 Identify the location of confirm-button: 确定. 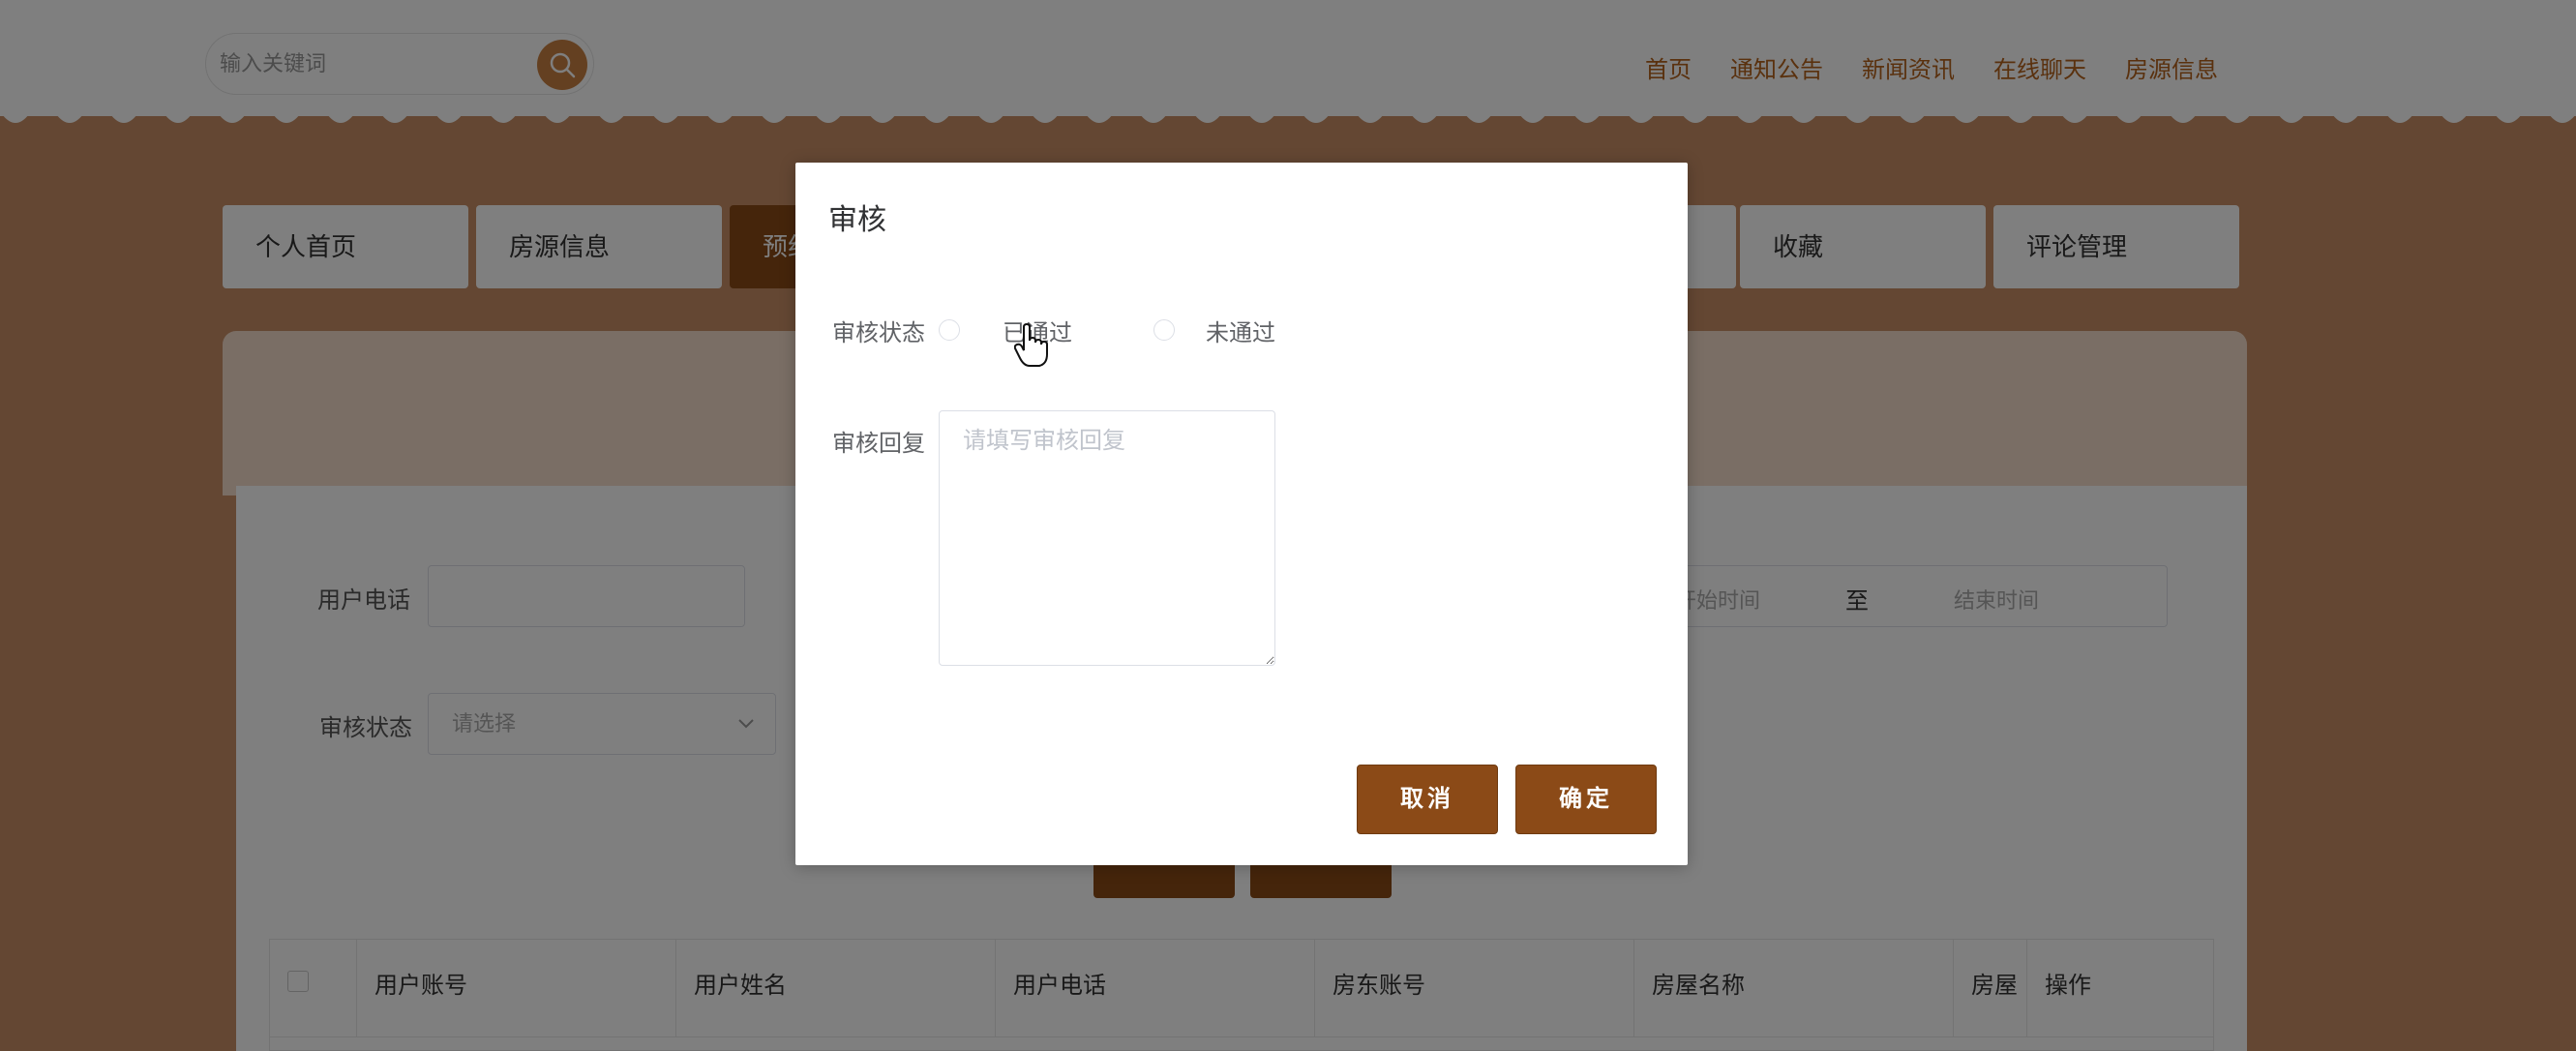
(1586, 799).